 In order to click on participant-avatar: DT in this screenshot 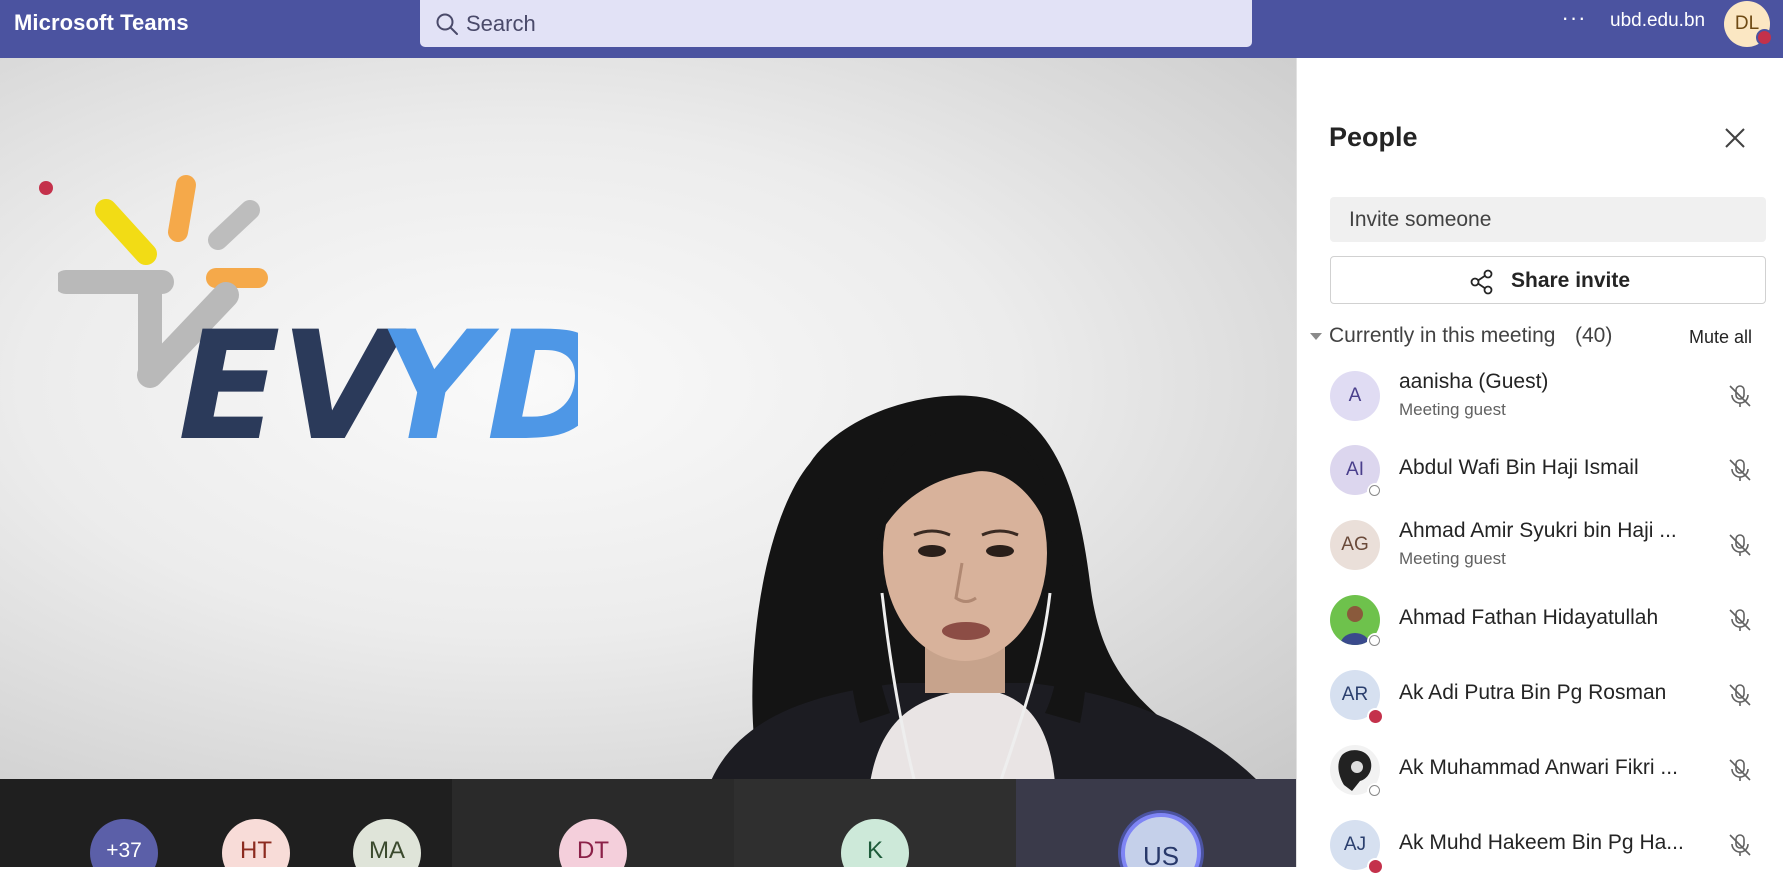, I will do `click(593, 843)`.